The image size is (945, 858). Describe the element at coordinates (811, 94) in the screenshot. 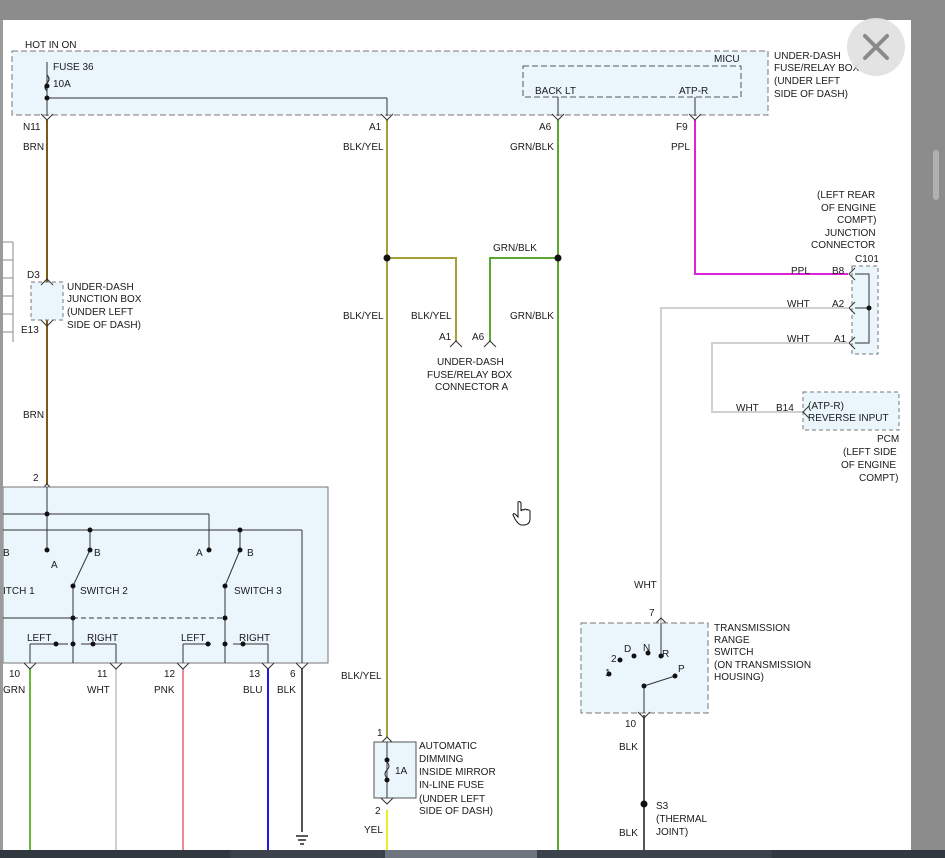

I see `fuse-box-desc-4: SIDE OF DASH)` at that location.